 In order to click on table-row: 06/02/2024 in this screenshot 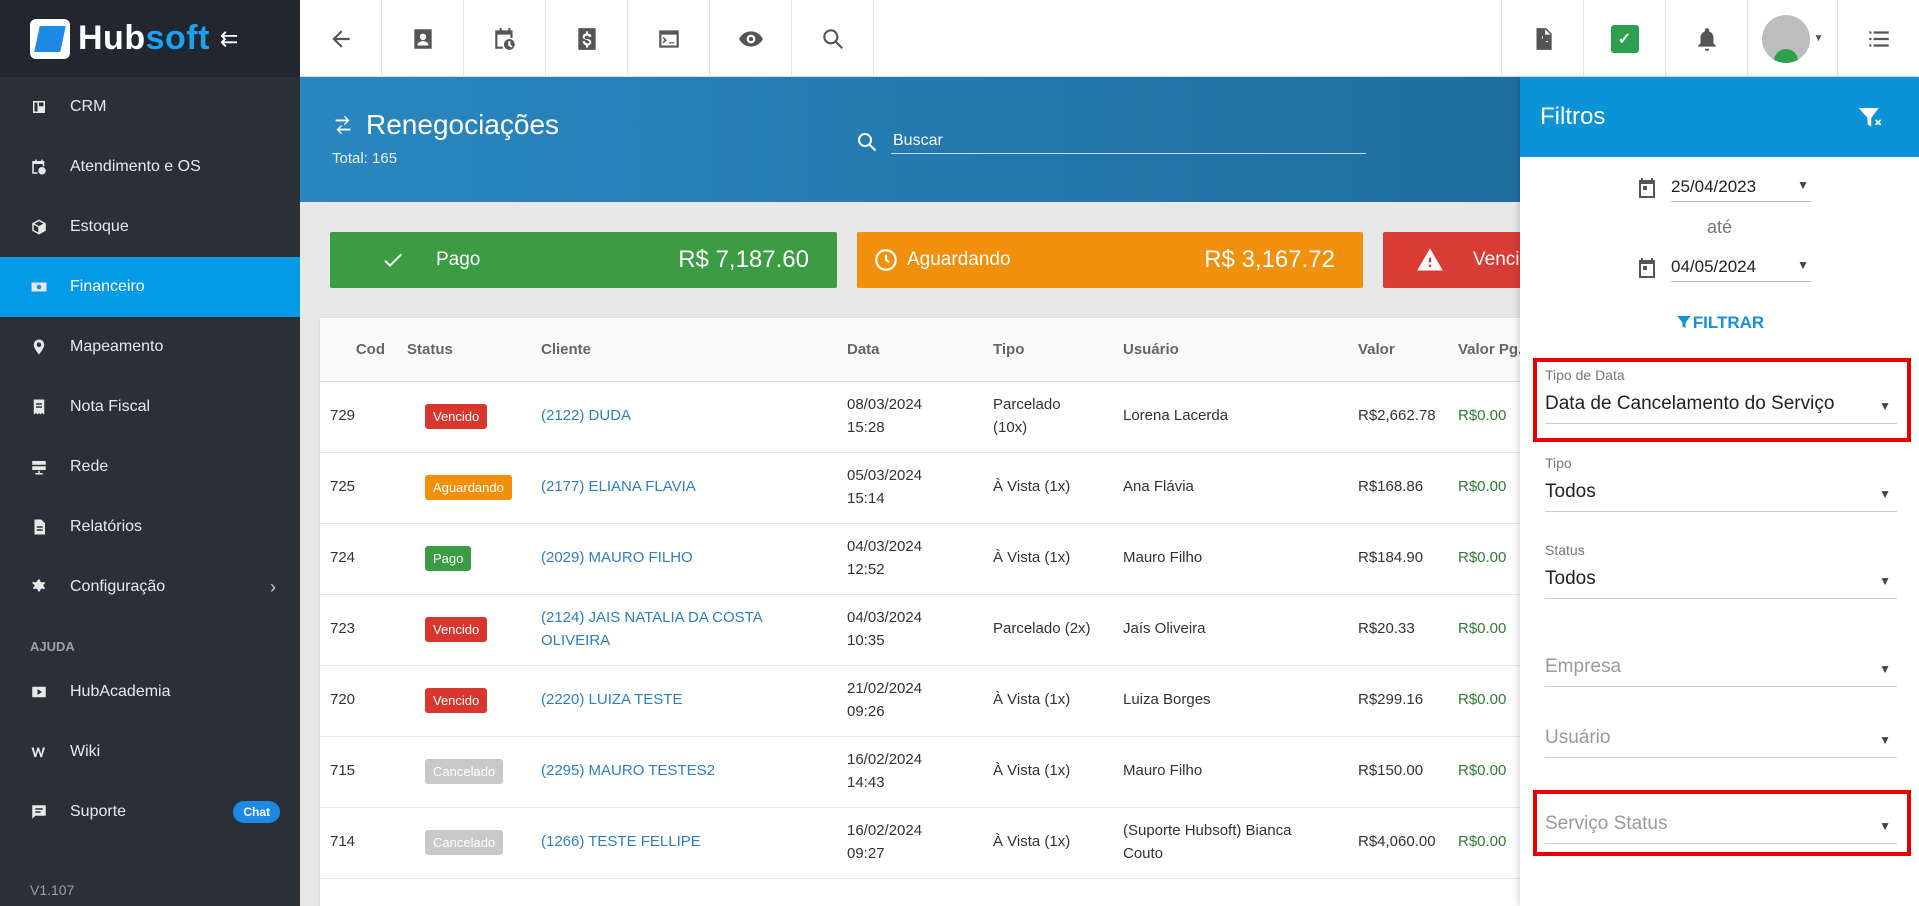, I will do `click(930, 892)`.